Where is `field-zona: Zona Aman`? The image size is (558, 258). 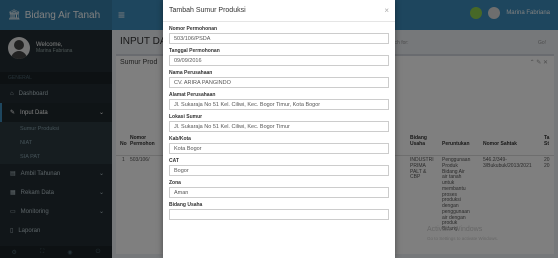 field-zona: Zona Aman is located at coordinates (279, 189).